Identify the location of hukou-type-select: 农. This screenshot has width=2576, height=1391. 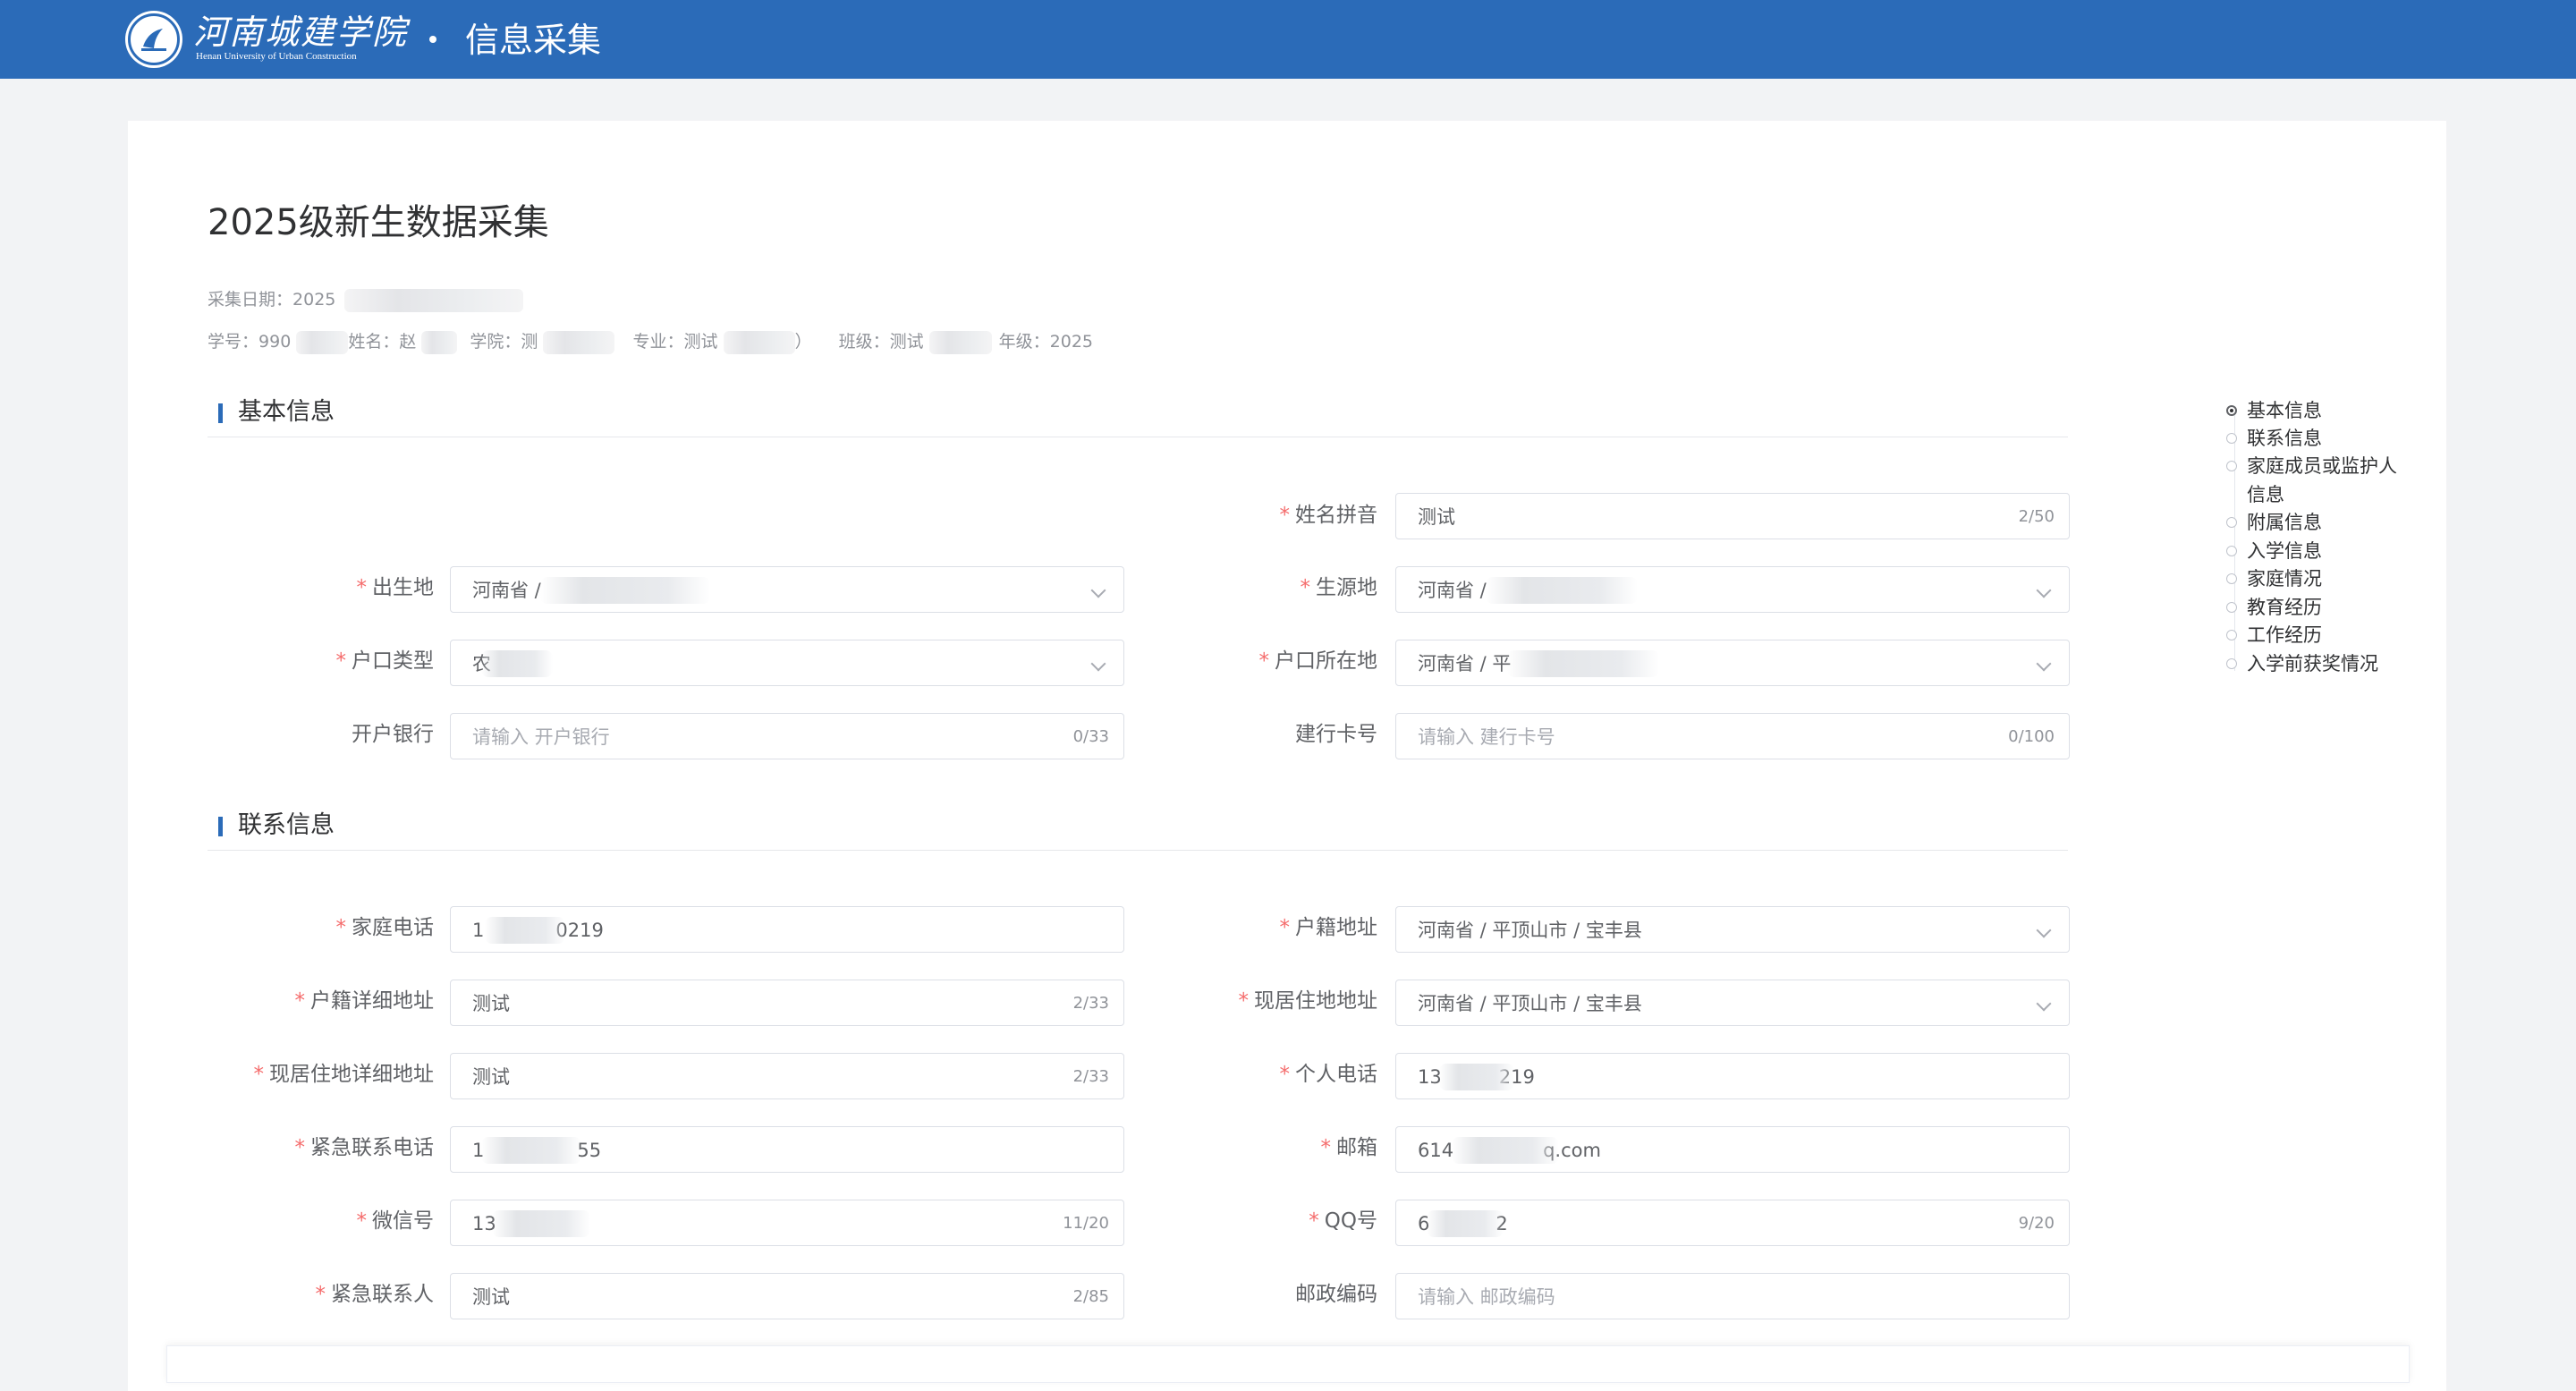
(787, 663).